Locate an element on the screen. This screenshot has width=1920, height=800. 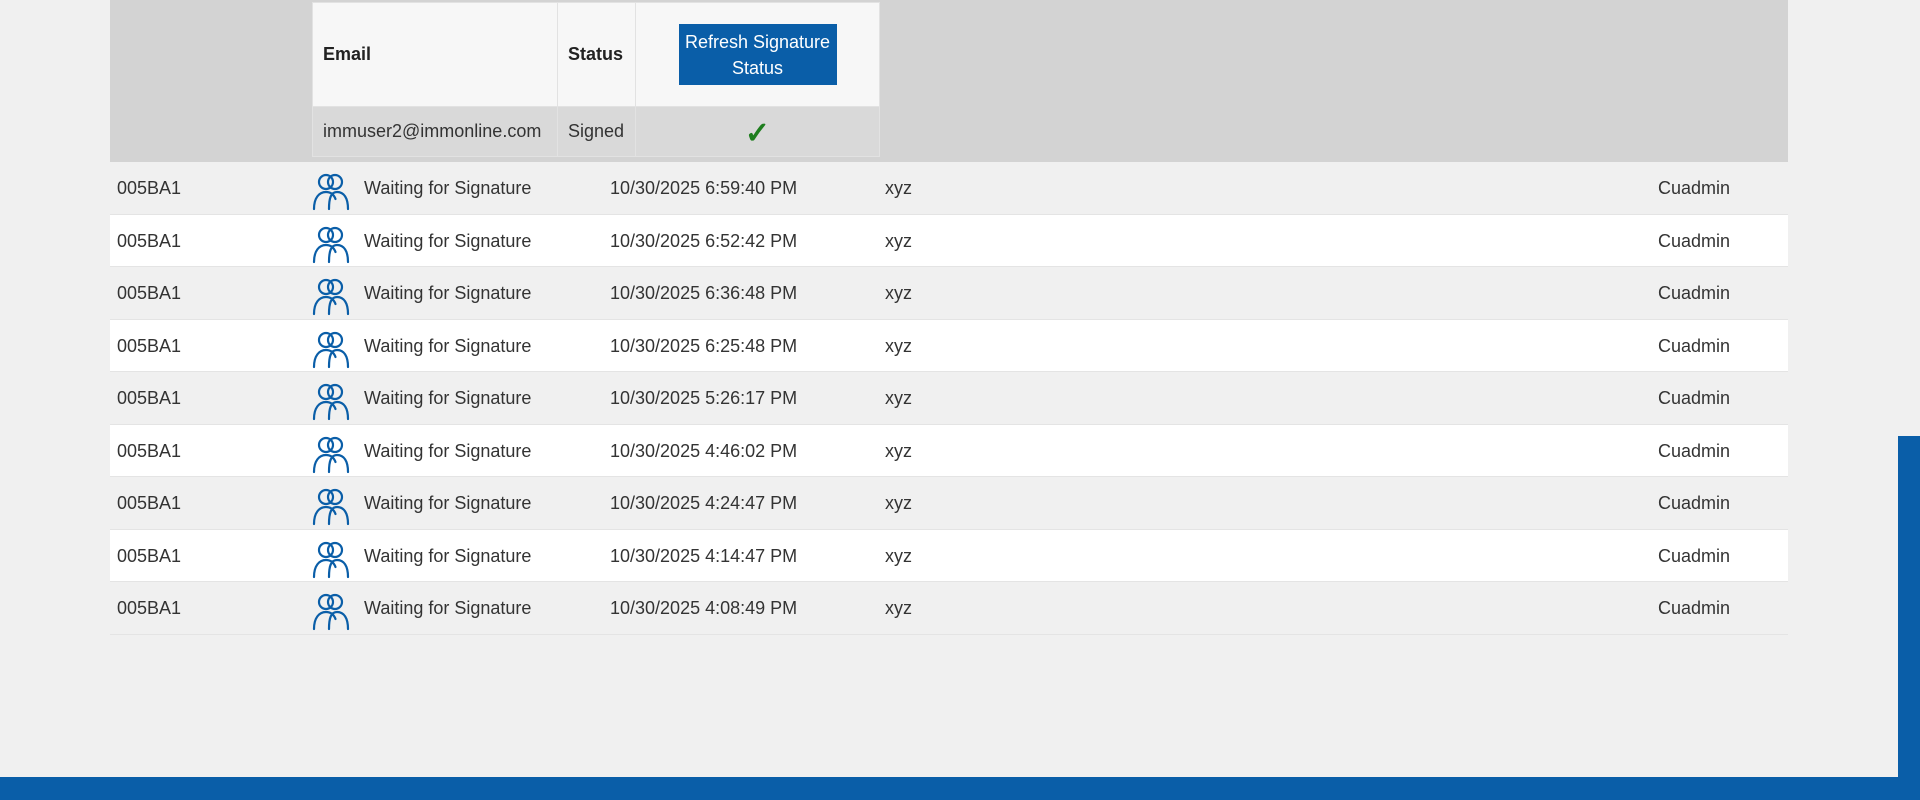
signer-table-header-row: Email Status Refresh Signature Status is located at coordinates (596, 54).